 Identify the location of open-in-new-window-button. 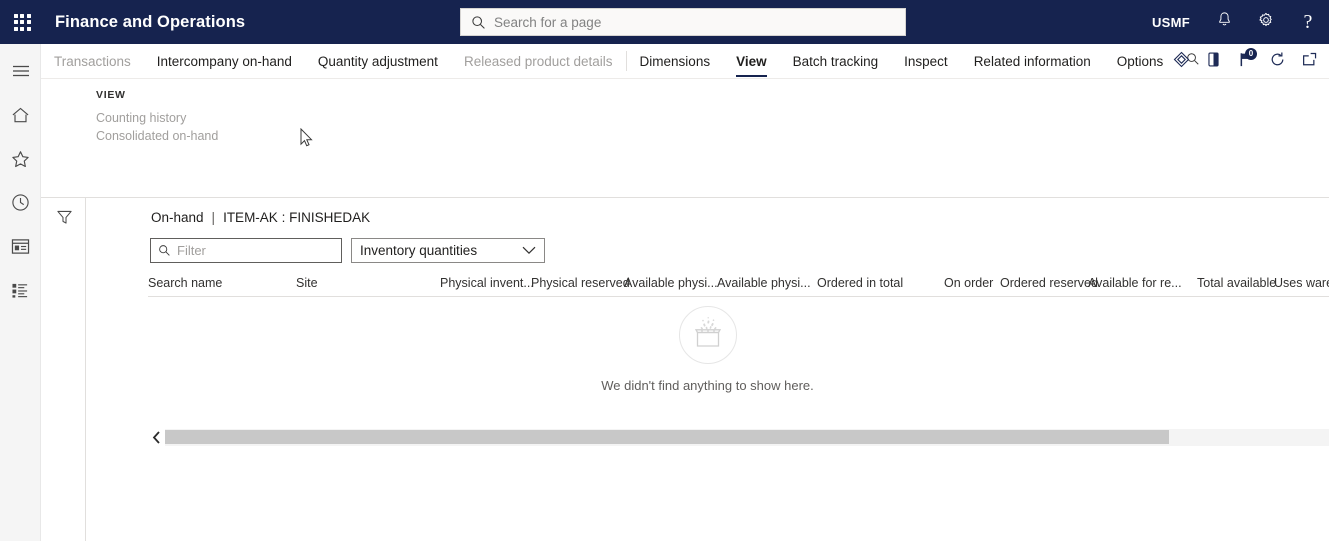
(1309, 61).